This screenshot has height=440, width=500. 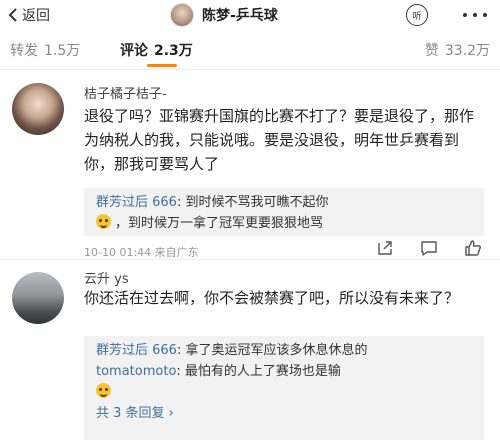 I want to click on like-count: 33.2万, so click(x=467, y=51).